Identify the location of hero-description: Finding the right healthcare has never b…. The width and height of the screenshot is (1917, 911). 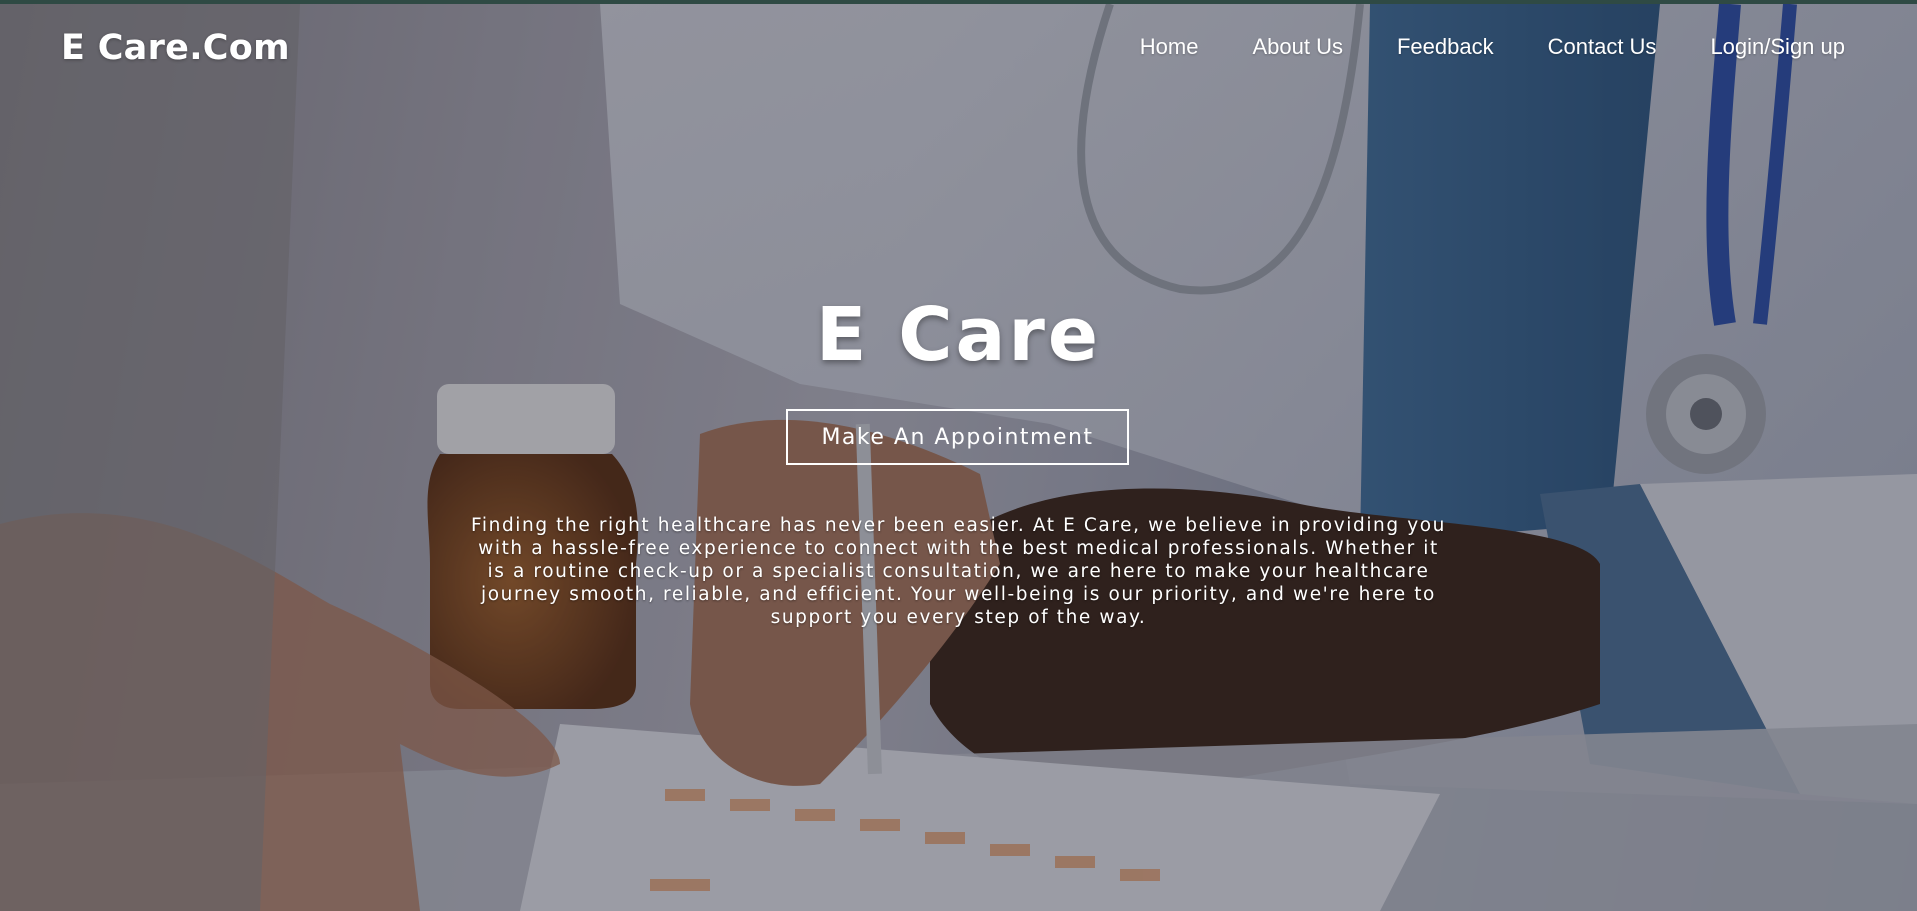
(958, 571).